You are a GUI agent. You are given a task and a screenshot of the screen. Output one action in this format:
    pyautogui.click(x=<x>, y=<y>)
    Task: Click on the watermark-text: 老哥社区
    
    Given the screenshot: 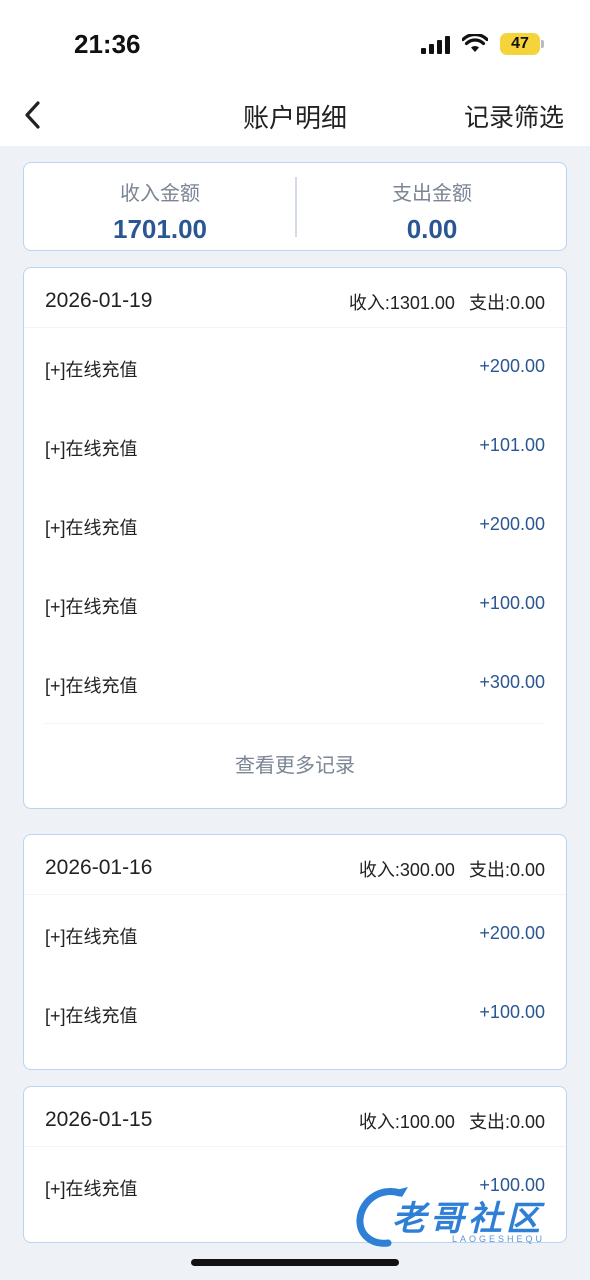 What is the action you would take?
    pyautogui.click(x=468, y=1219)
    